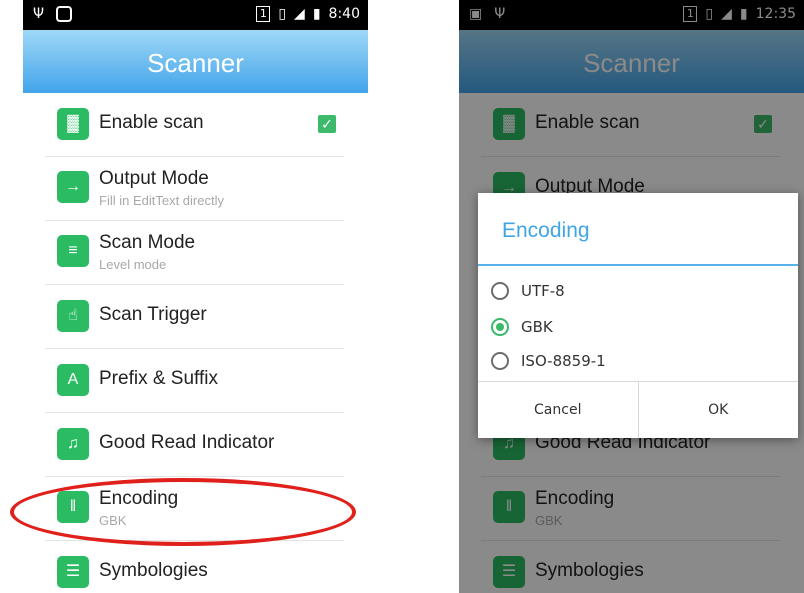 This screenshot has height=593, width=804. I want to click on vibrate-icon: ▯, so click(282, 14).